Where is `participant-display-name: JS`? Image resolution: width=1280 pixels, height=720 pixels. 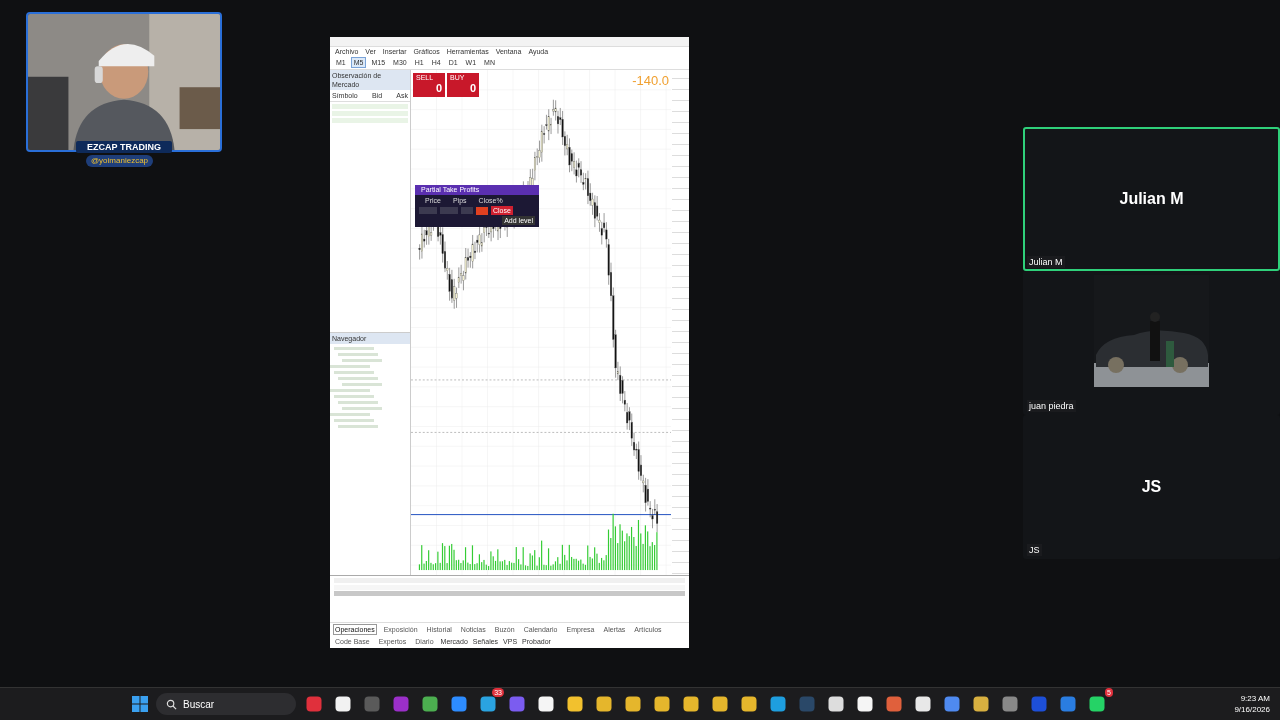 participant-display-name: JS is located at coordinates (1151, 487).